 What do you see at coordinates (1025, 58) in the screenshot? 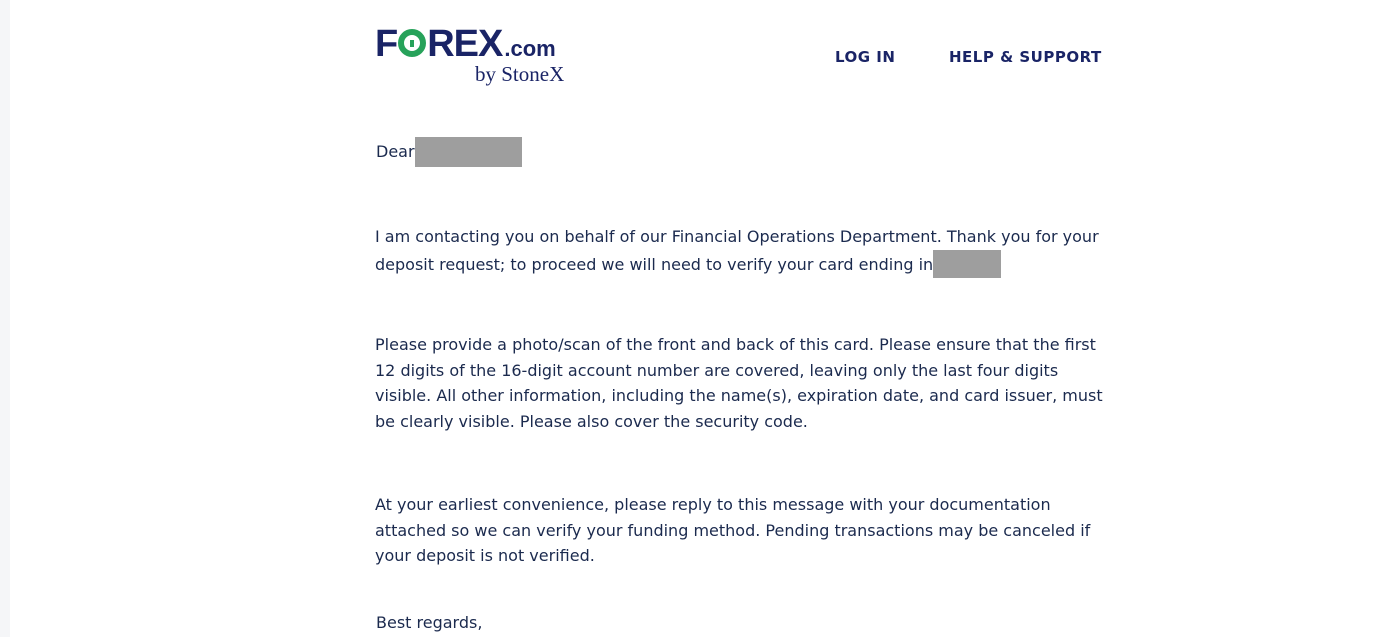
I see `help-support-link: HELP & SUPPORT` at bounding box center [1025, 58].